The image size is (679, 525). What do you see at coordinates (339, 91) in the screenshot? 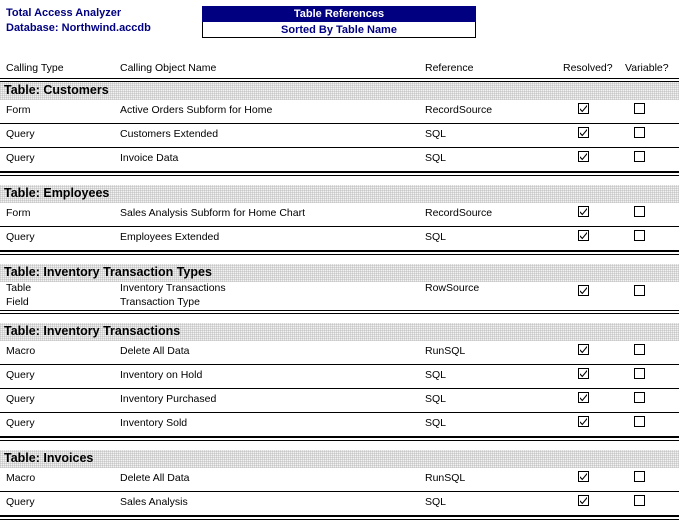
I see `group-header-band: Table: Customers` at bounding box center [339, 91].